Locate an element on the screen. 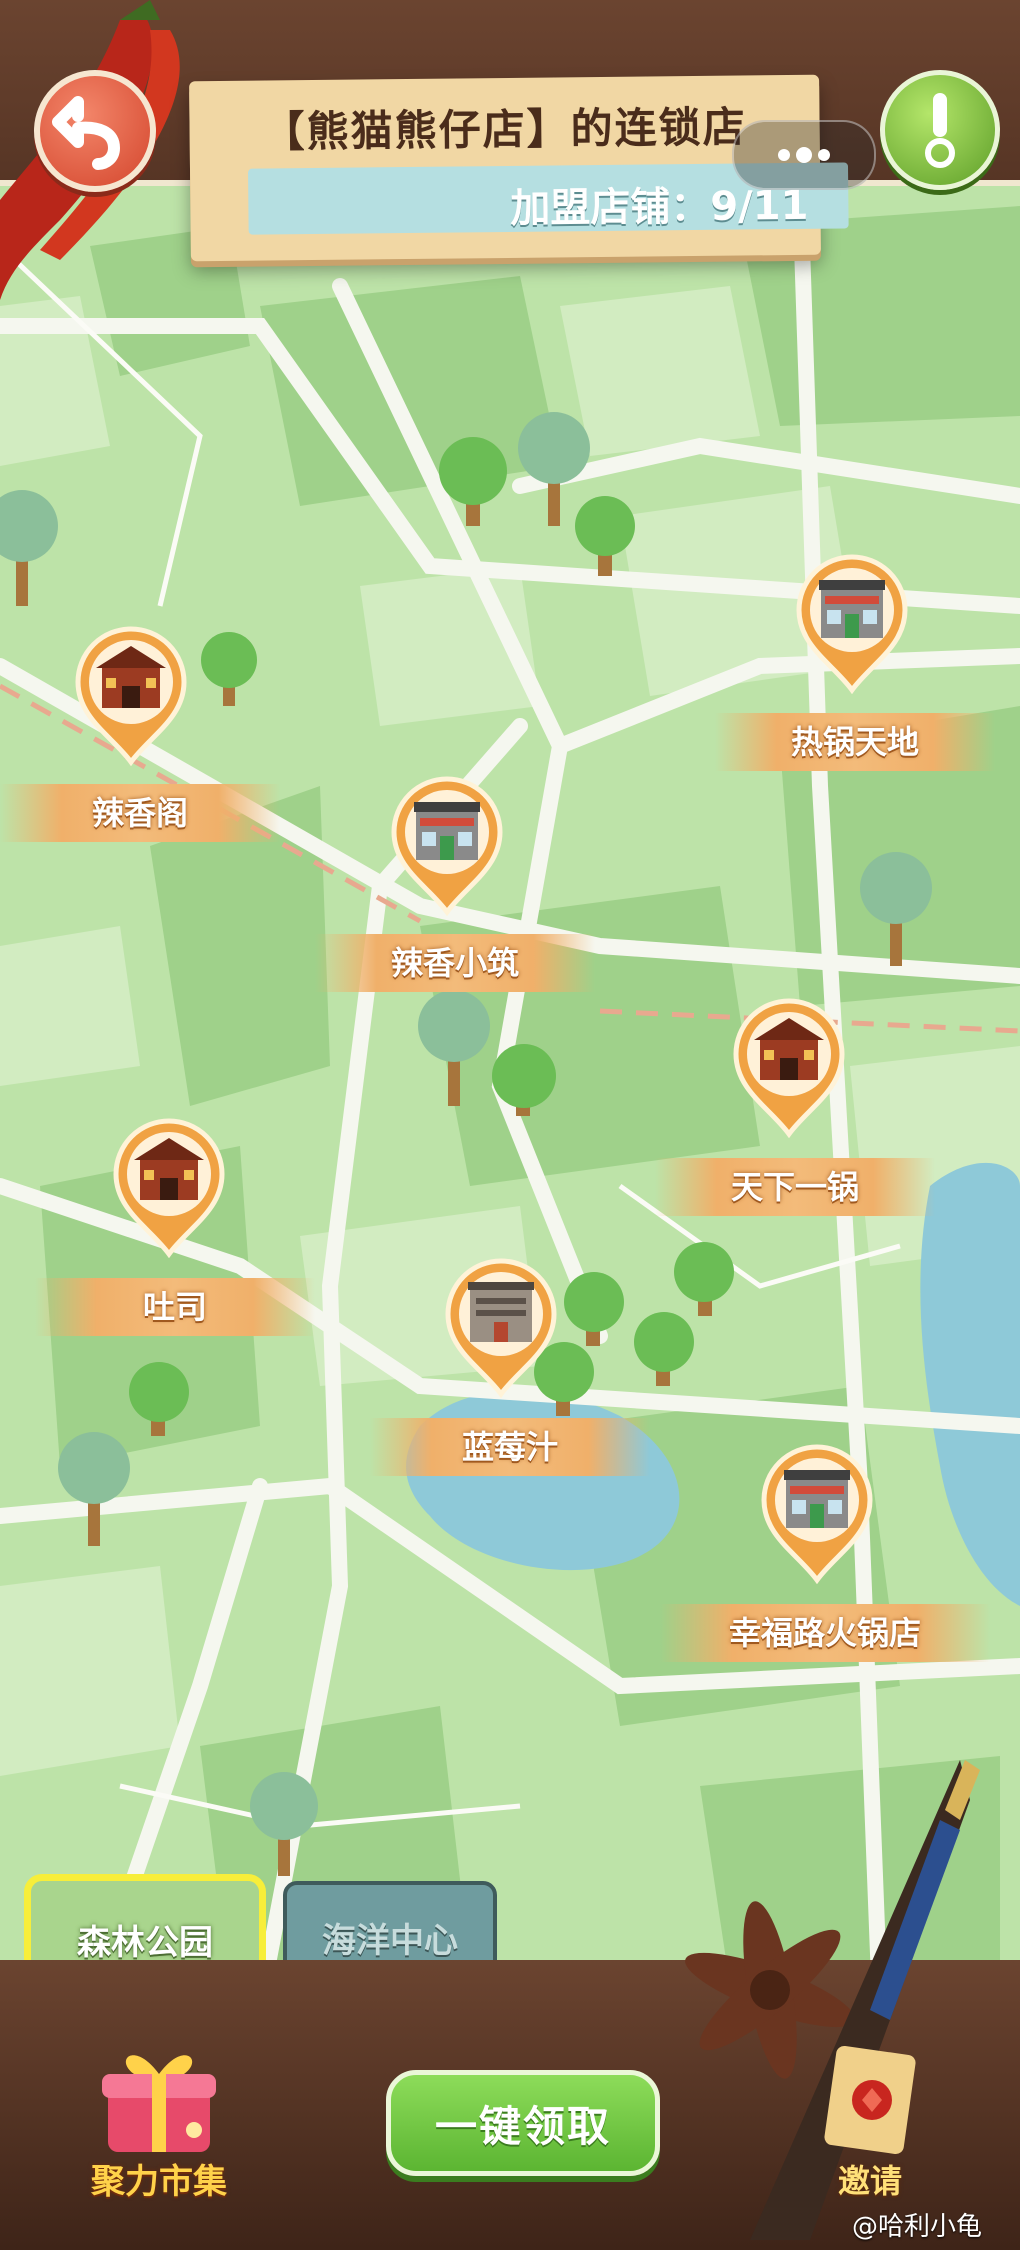  more-dots-icon is located at coordinates (804, 155).